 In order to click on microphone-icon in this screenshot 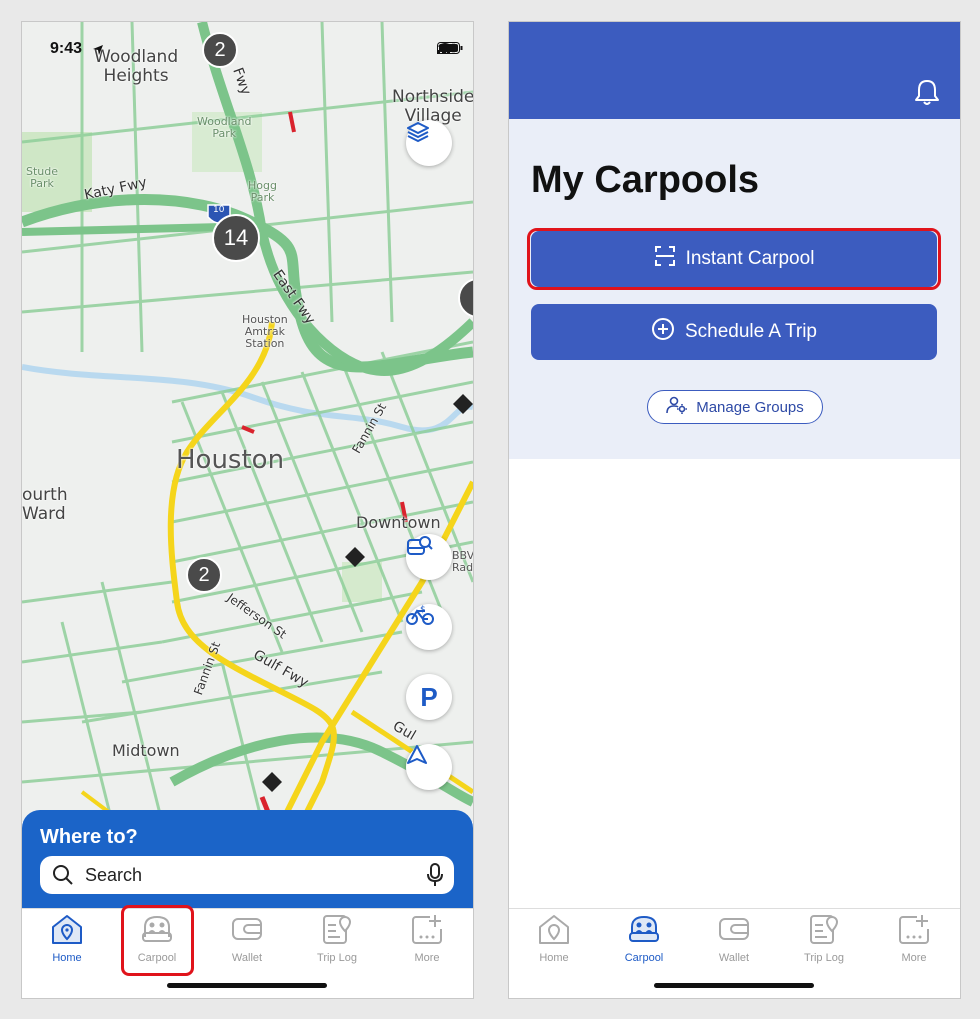, I will do `click(435, 877)`.